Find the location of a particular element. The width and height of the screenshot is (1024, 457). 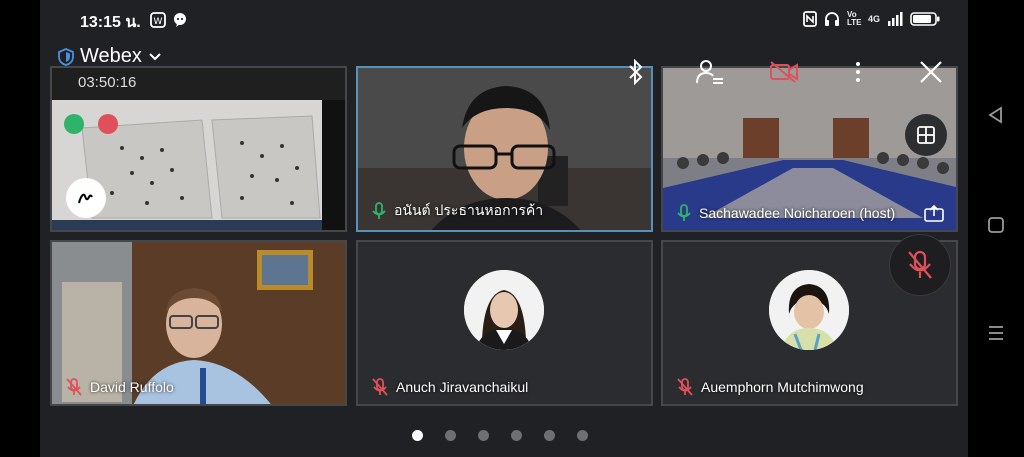

recents-menu-icon is located at coordinates (996, 333).